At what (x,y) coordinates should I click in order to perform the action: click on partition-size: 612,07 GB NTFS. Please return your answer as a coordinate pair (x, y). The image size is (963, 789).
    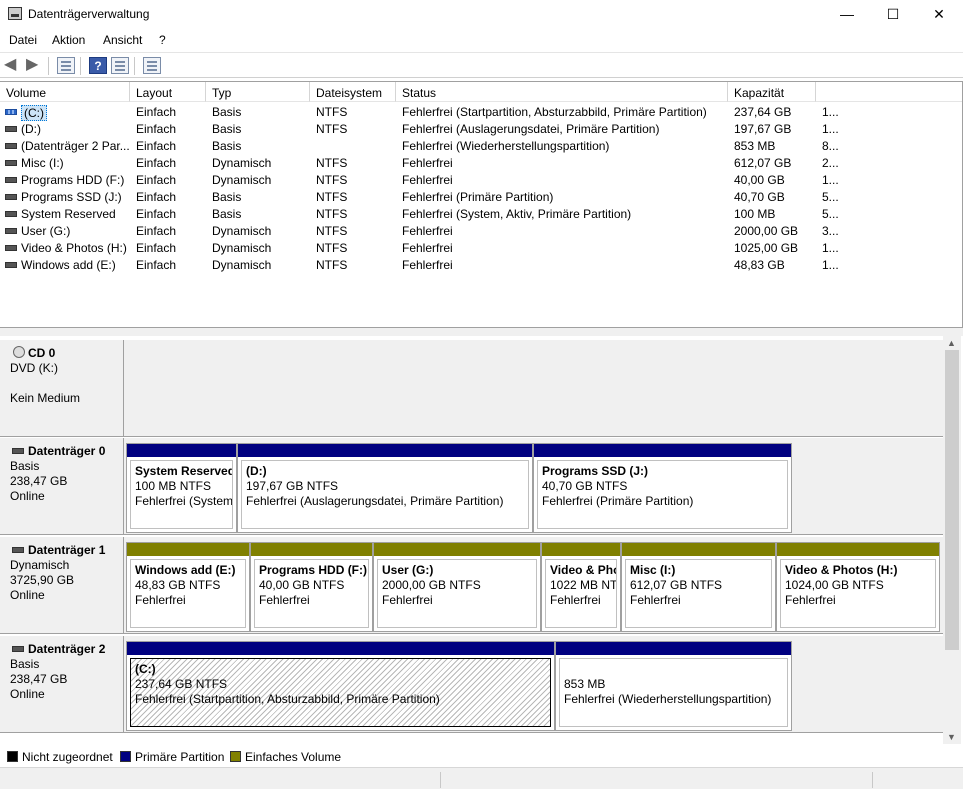
    Looking at the image, I should click on (676, 585).